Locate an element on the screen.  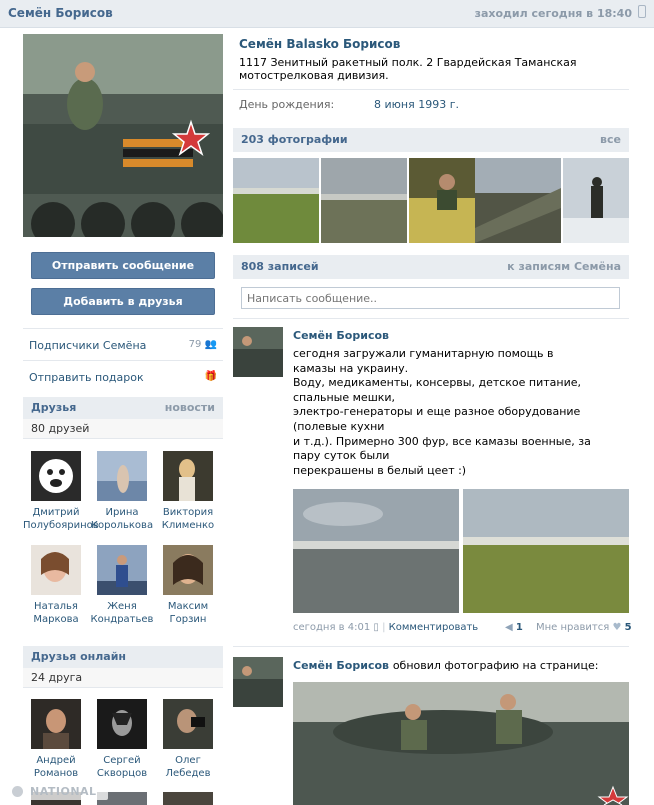
wall-divider is located at coordinates (431, 318).